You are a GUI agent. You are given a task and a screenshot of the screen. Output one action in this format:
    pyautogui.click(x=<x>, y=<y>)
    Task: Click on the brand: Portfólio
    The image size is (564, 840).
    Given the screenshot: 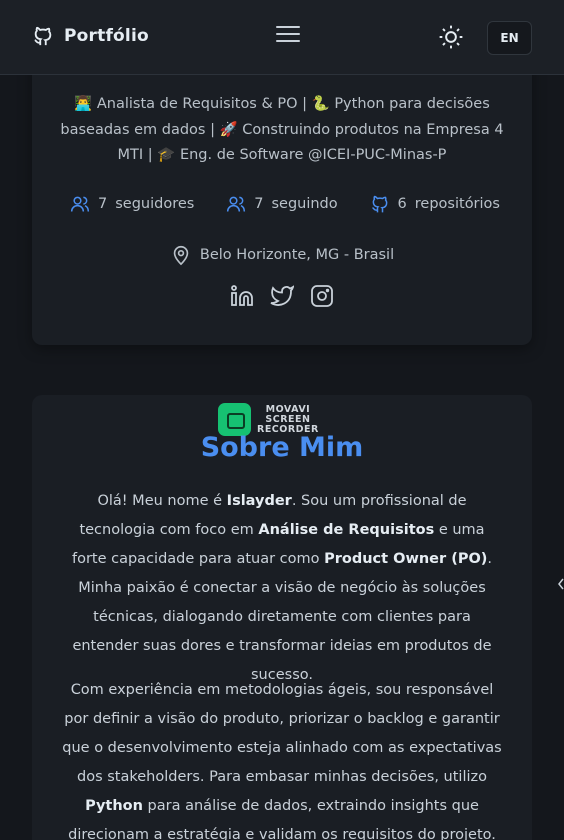 What is the action you would take?
    pyautogui.click(x=90, y=36)
    